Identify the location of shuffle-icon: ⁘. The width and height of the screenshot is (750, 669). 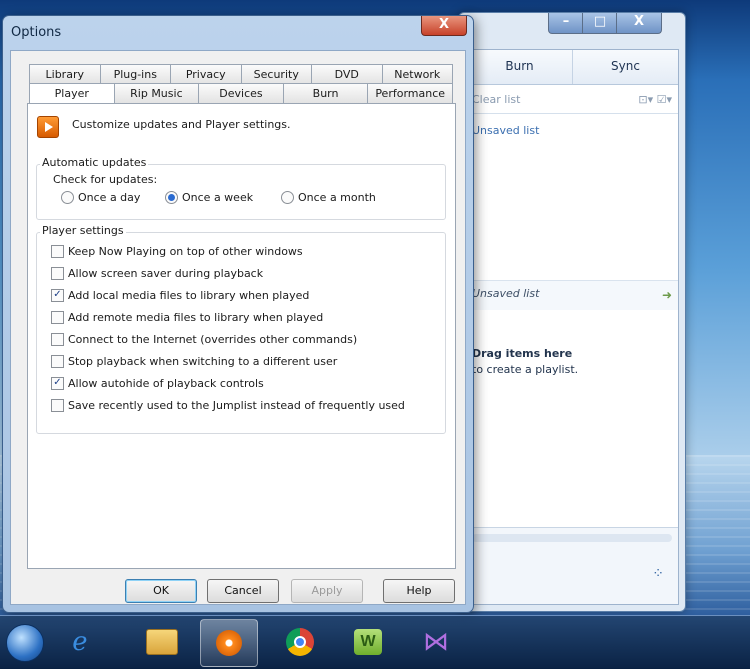
(658, 574).